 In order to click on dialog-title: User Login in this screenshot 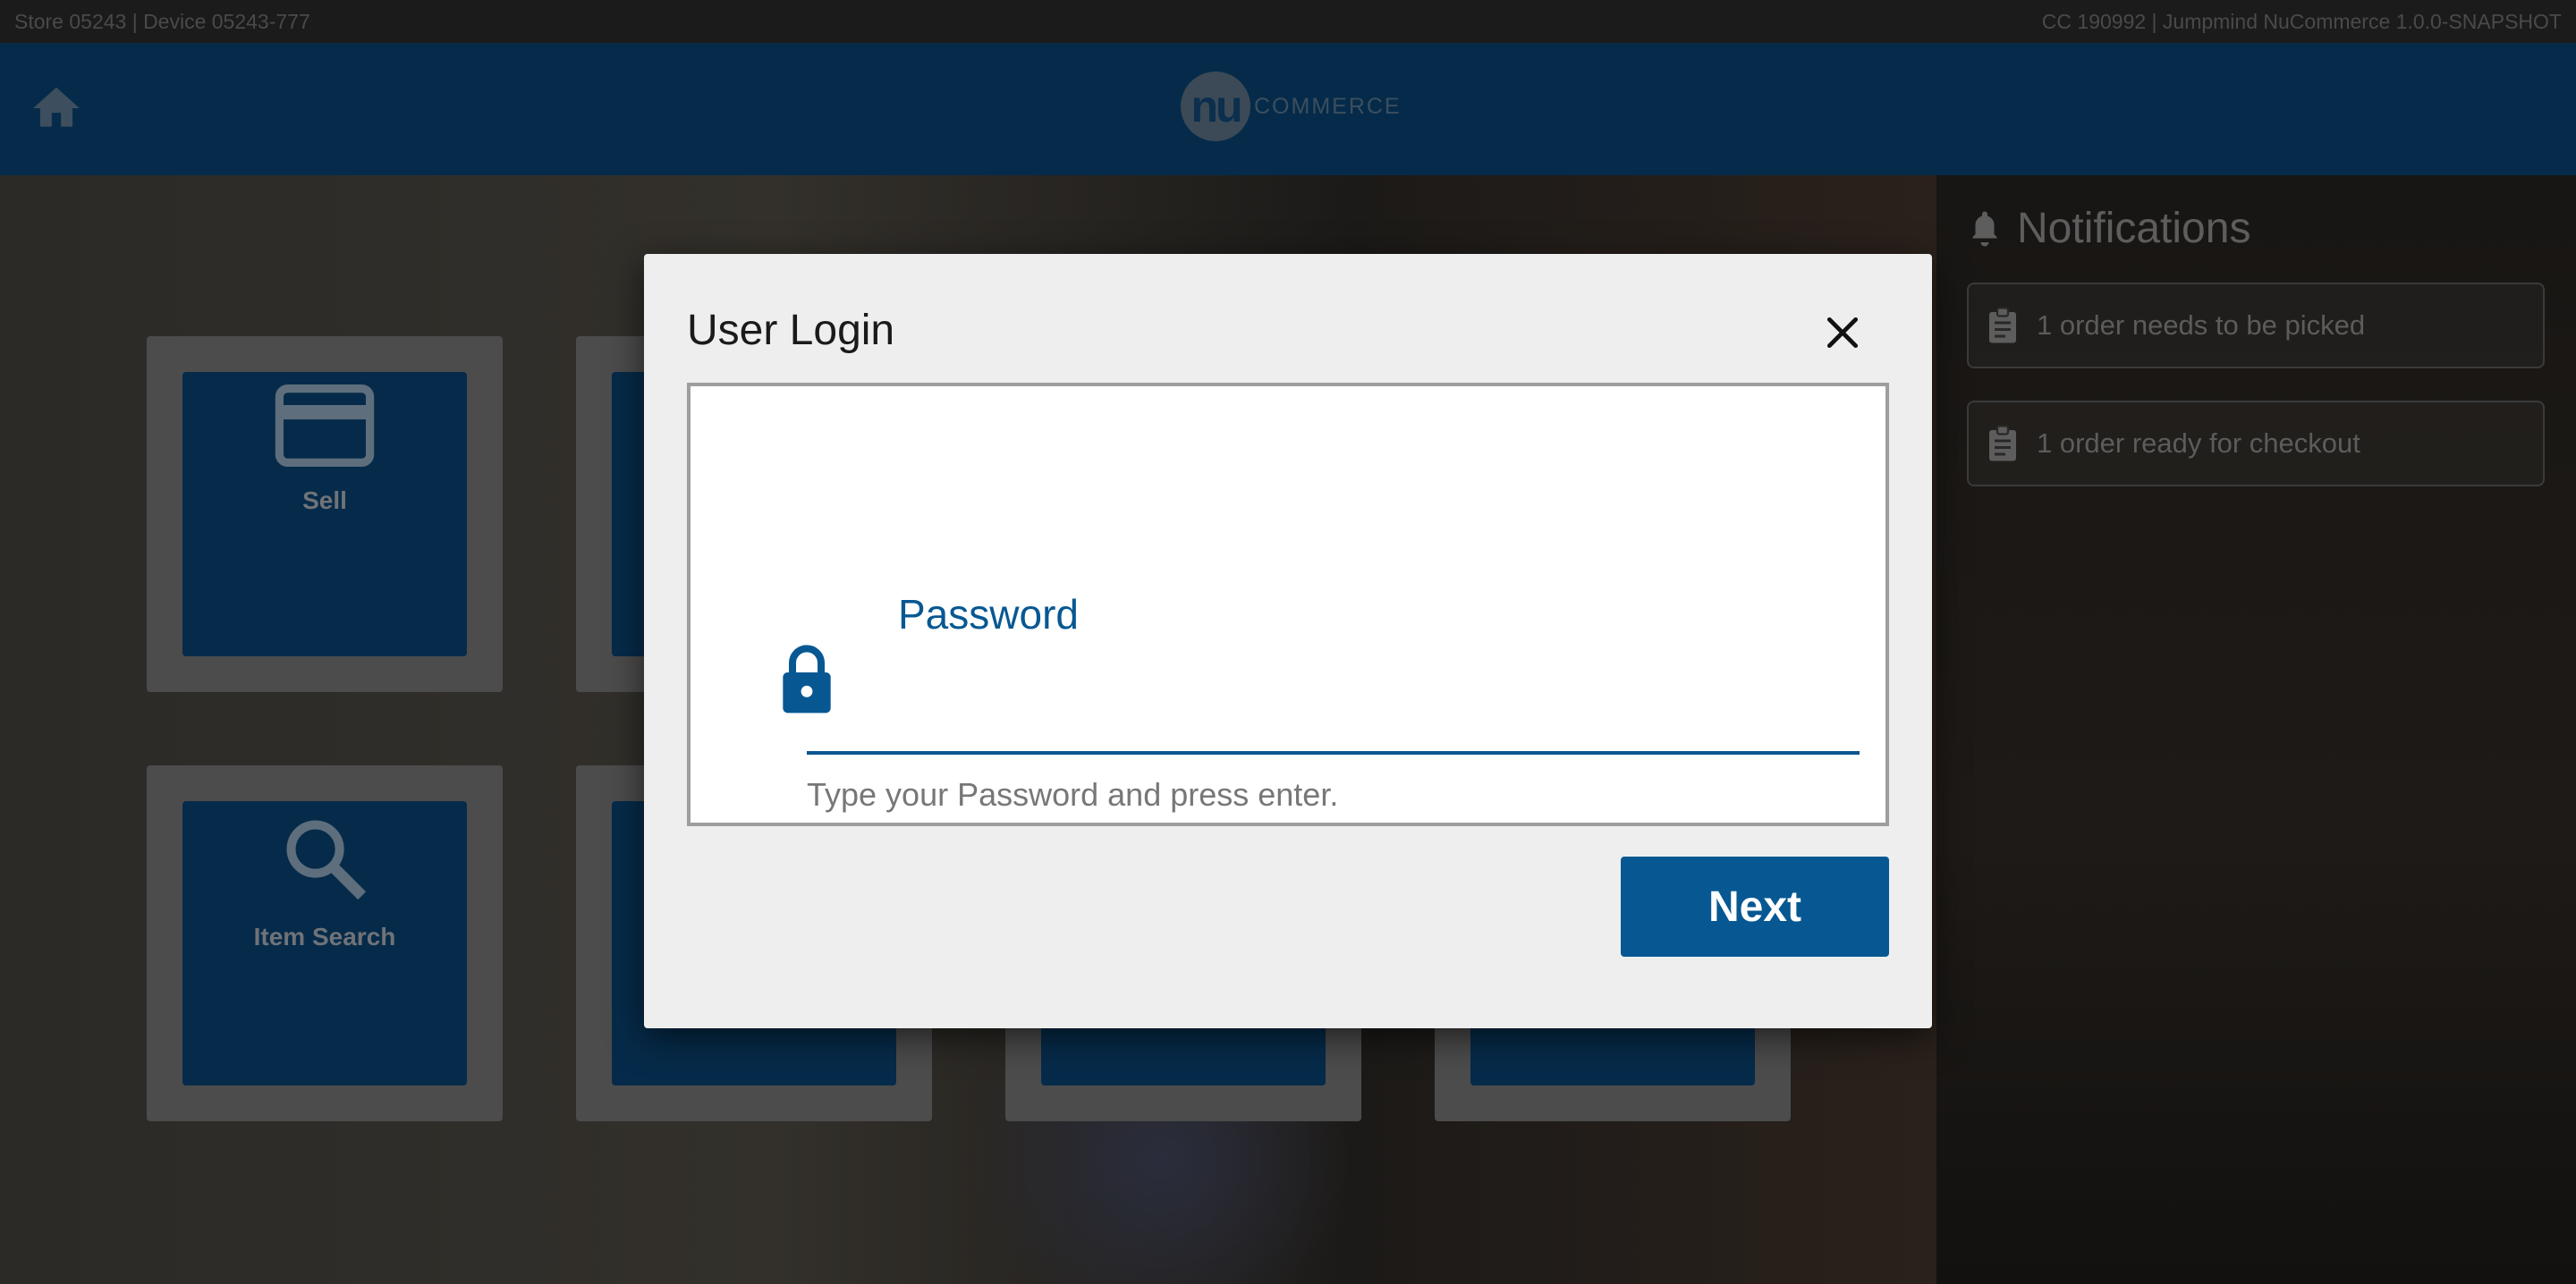, I will do `click(791, 330)`.